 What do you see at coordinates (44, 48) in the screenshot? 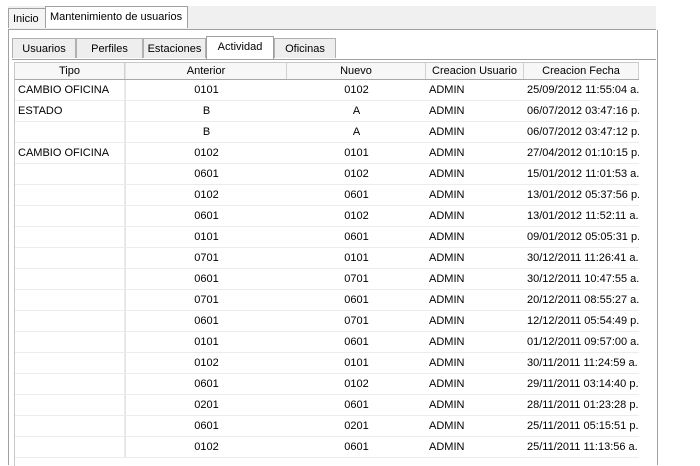
I see `tab-usuarios: Usuarios` at bounding box center [44, 48].